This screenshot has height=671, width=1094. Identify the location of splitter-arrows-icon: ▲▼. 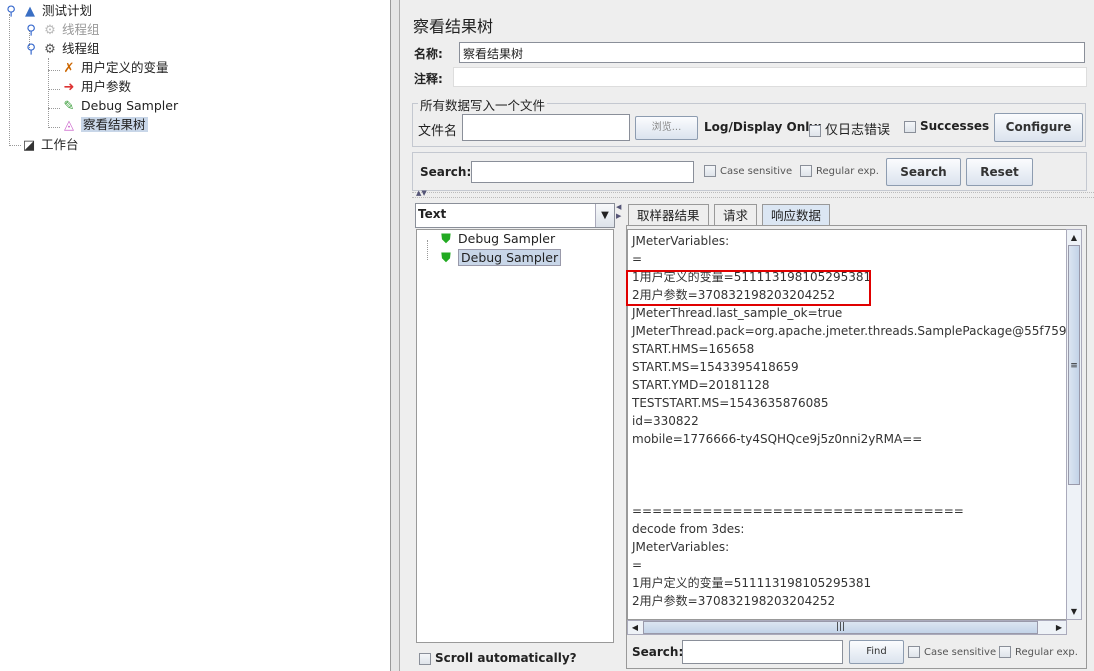
(421, 193).